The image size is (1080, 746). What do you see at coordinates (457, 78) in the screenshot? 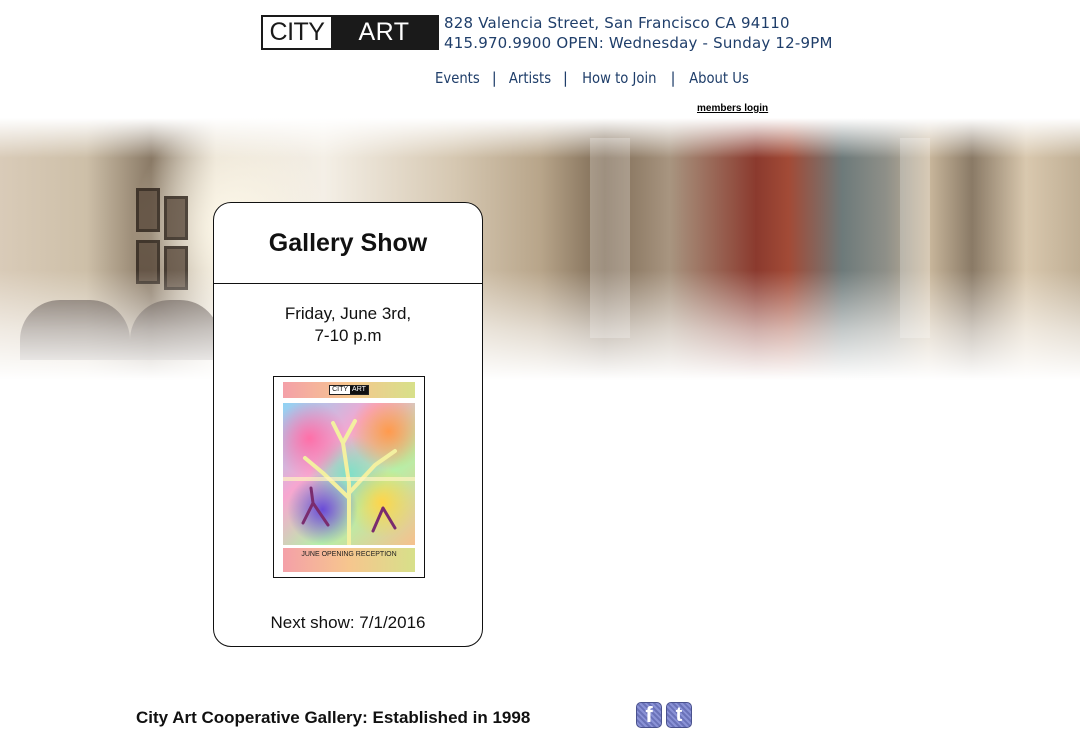
I see `nav-item-events: Events` at bounding box center [457, 78].